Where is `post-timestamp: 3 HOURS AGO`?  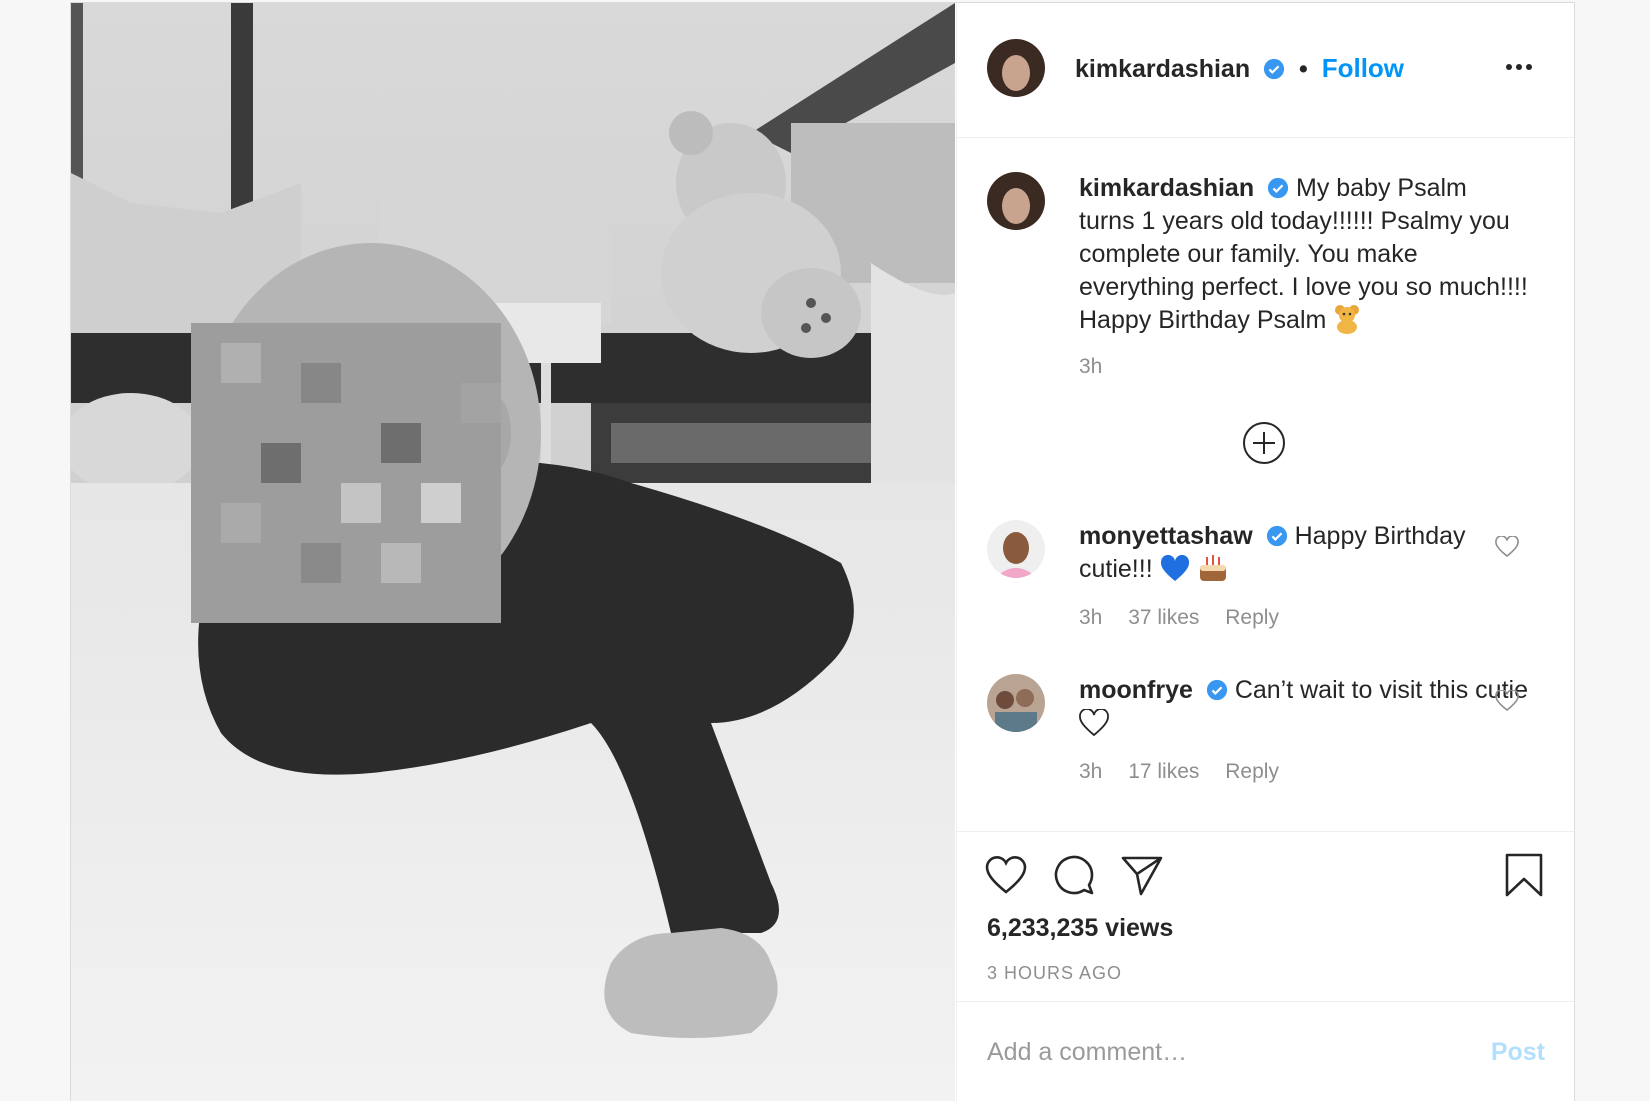
post-timestamp: 3 HOURS AGO is located at coordinates (1054, 973).